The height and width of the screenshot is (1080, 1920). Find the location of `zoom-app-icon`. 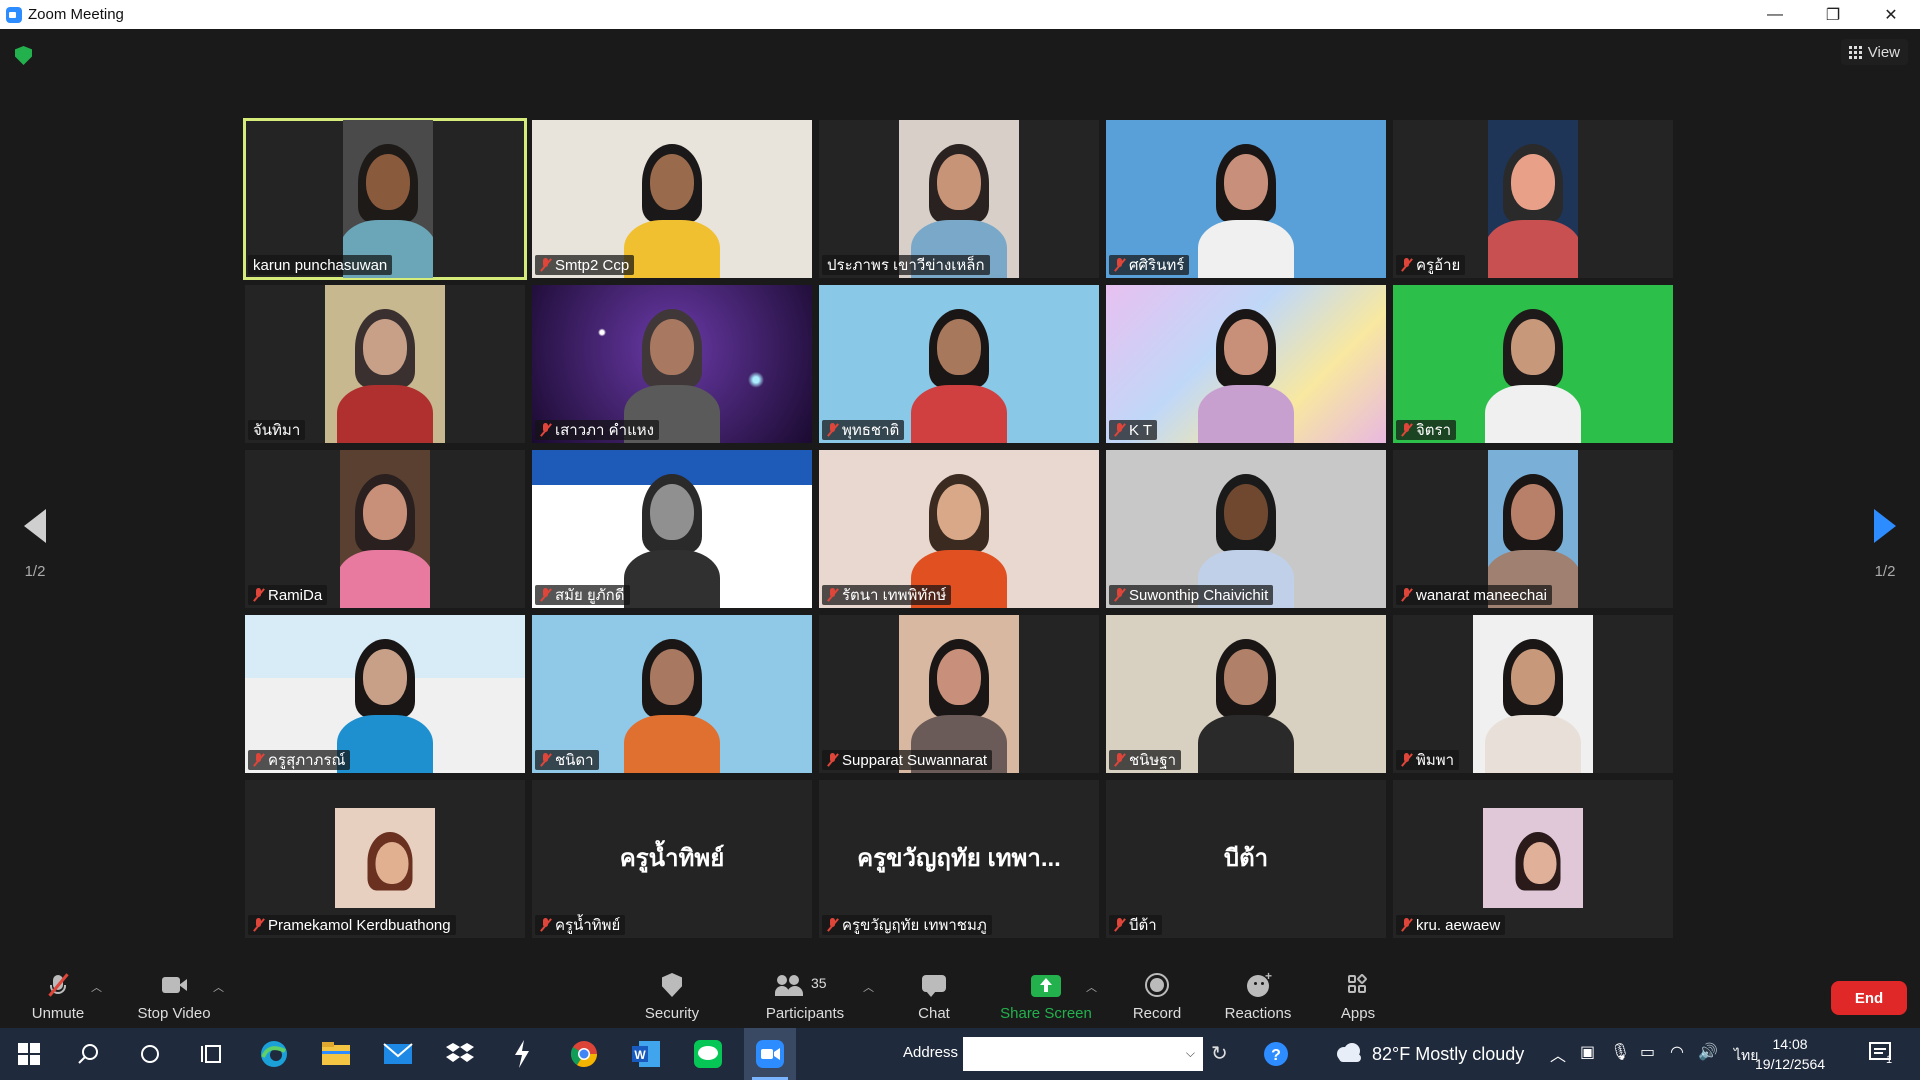

zoom-app-icon is located at coordinates (14, 14).